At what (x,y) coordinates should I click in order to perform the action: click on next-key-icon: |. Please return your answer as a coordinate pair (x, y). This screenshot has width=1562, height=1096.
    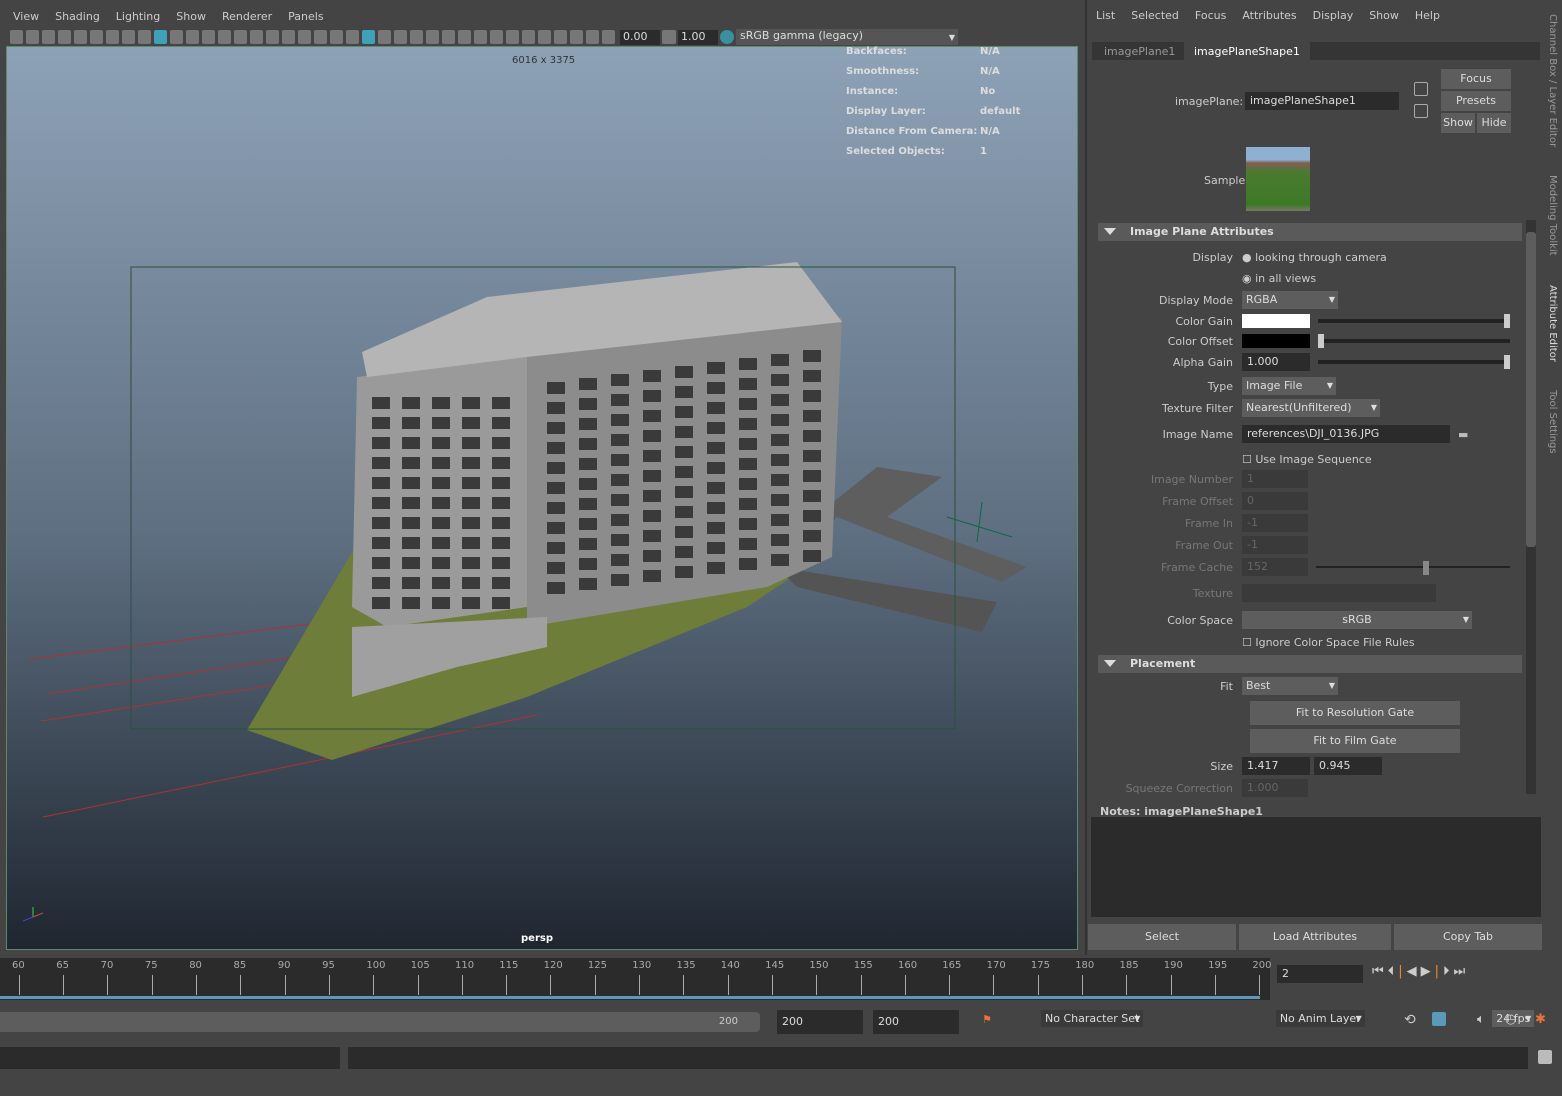
    Looking at the image, I should click on (1439, 971).